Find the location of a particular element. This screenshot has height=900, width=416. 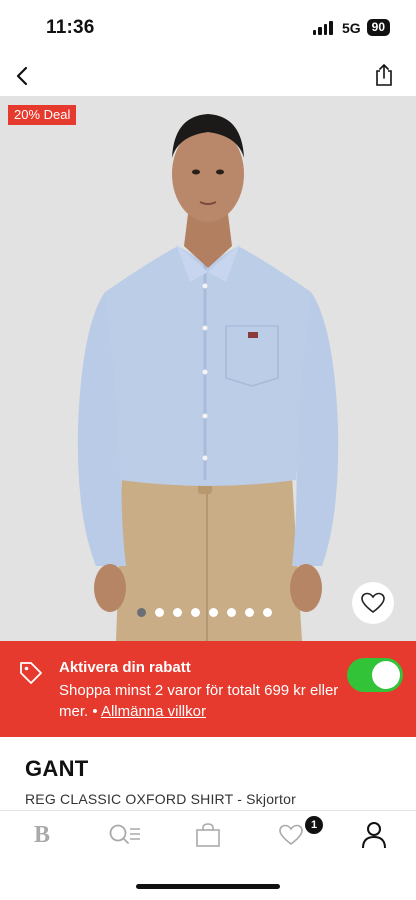

battery-icon: 90 is located at coordinates (378, 27).